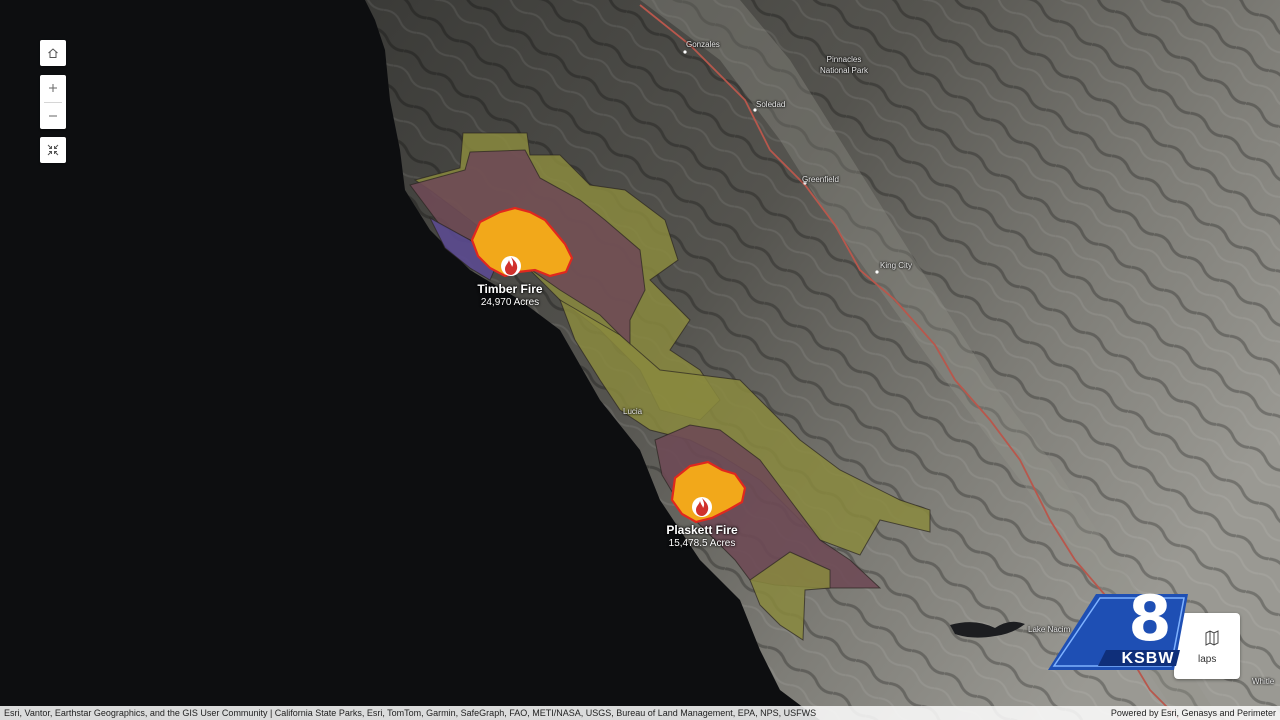  Describe the element at coordinates (896, 265) in the screenshot. I see `place-label-king-city: King City` at that location.